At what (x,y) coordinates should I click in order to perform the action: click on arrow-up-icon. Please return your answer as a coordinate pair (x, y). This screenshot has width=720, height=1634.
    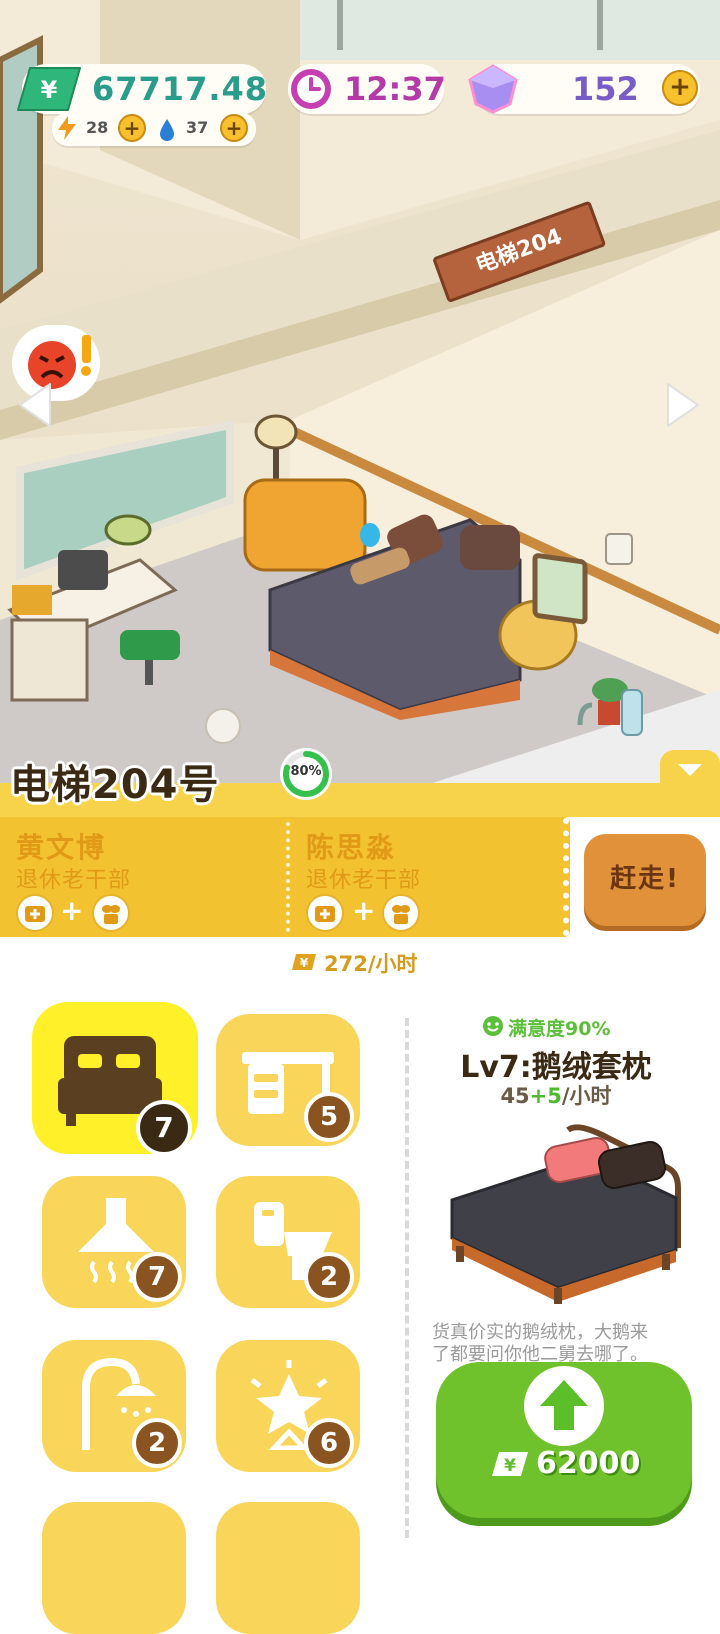
    Looking at the image, I should click on (564, 1406).